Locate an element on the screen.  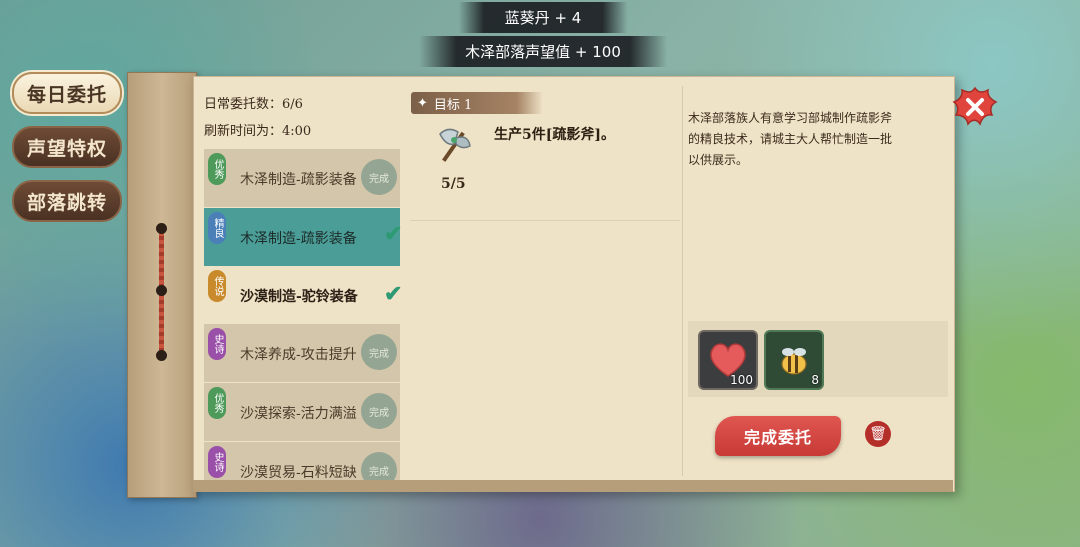
grade-badge: 传说 is located at coordinates (217, 286).